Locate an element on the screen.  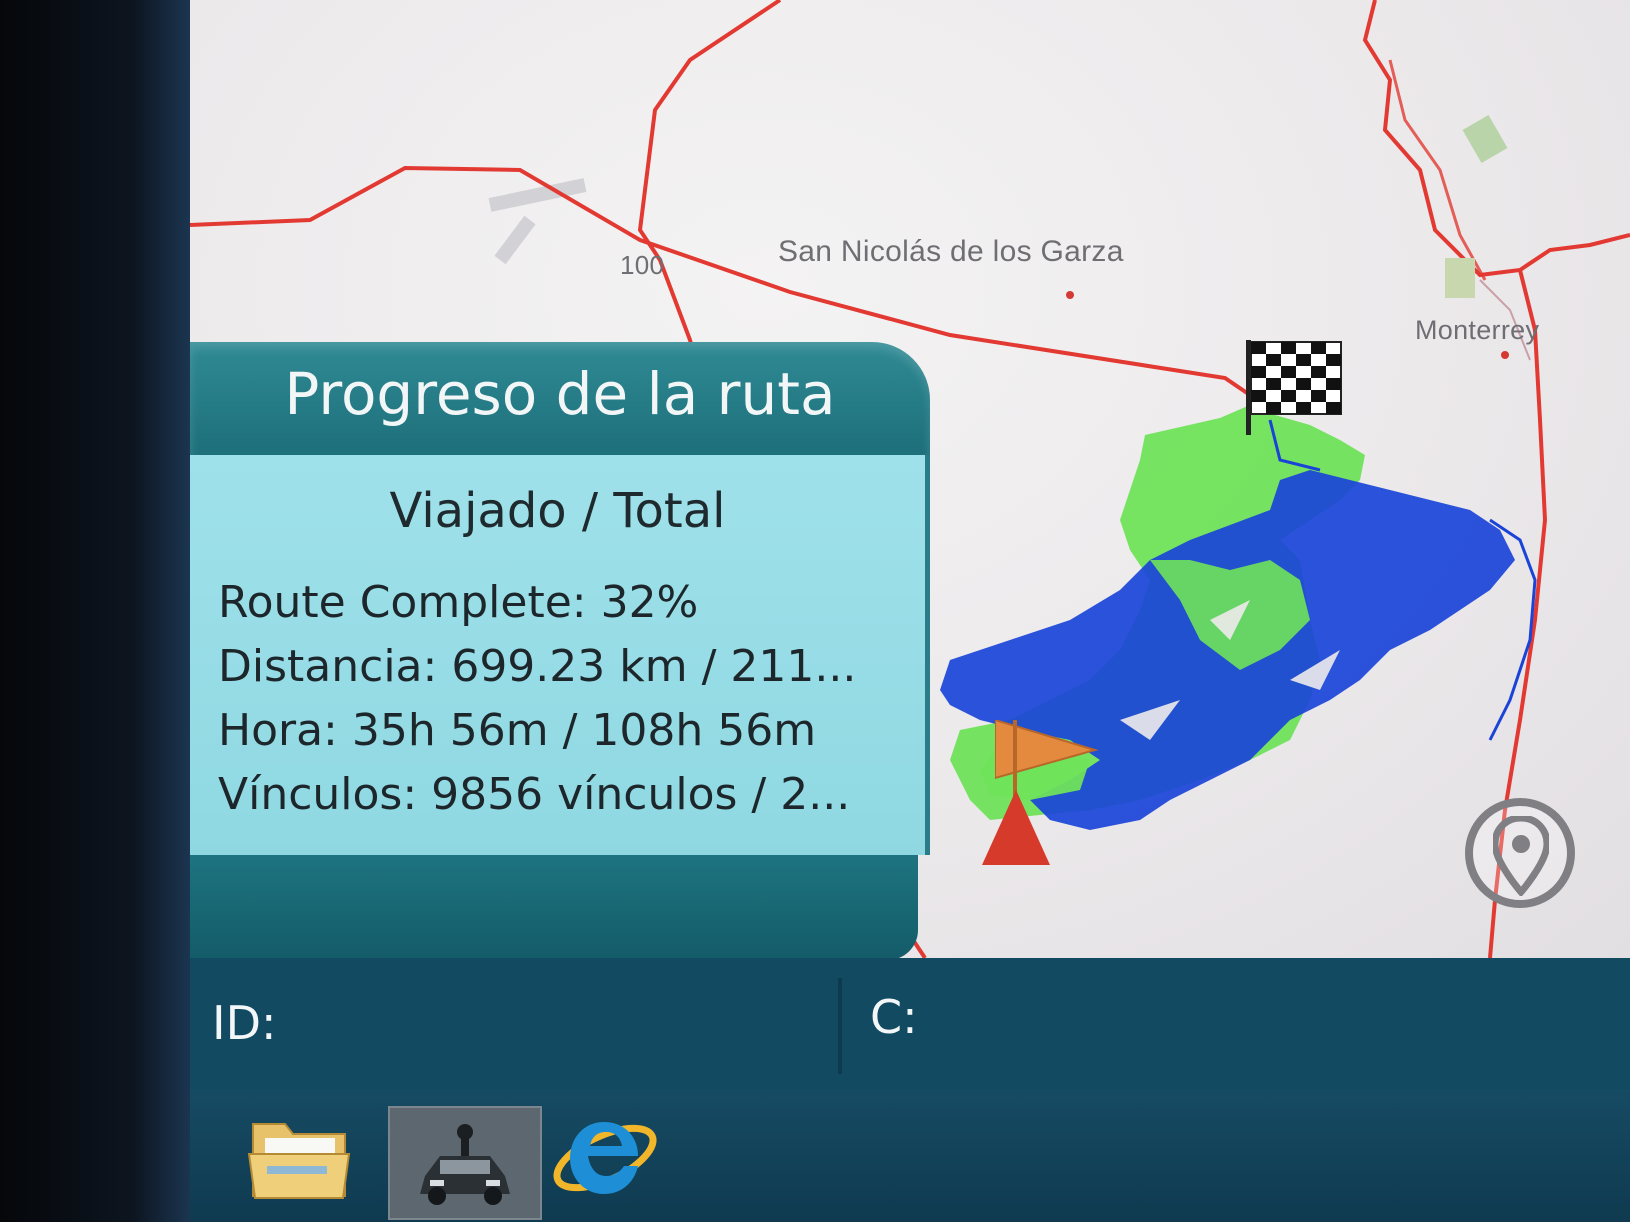
internet-explorer-icon is located at coordinates (605, 1158).